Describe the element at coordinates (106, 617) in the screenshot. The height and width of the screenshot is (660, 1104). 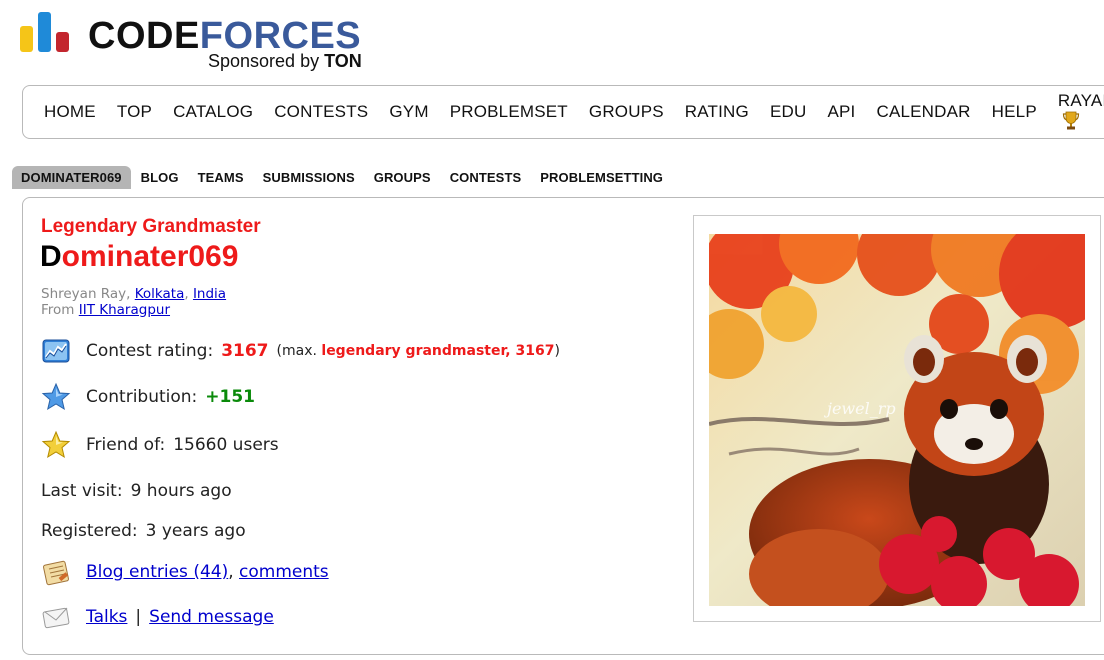
I see `talks-link: Talks` at that location.